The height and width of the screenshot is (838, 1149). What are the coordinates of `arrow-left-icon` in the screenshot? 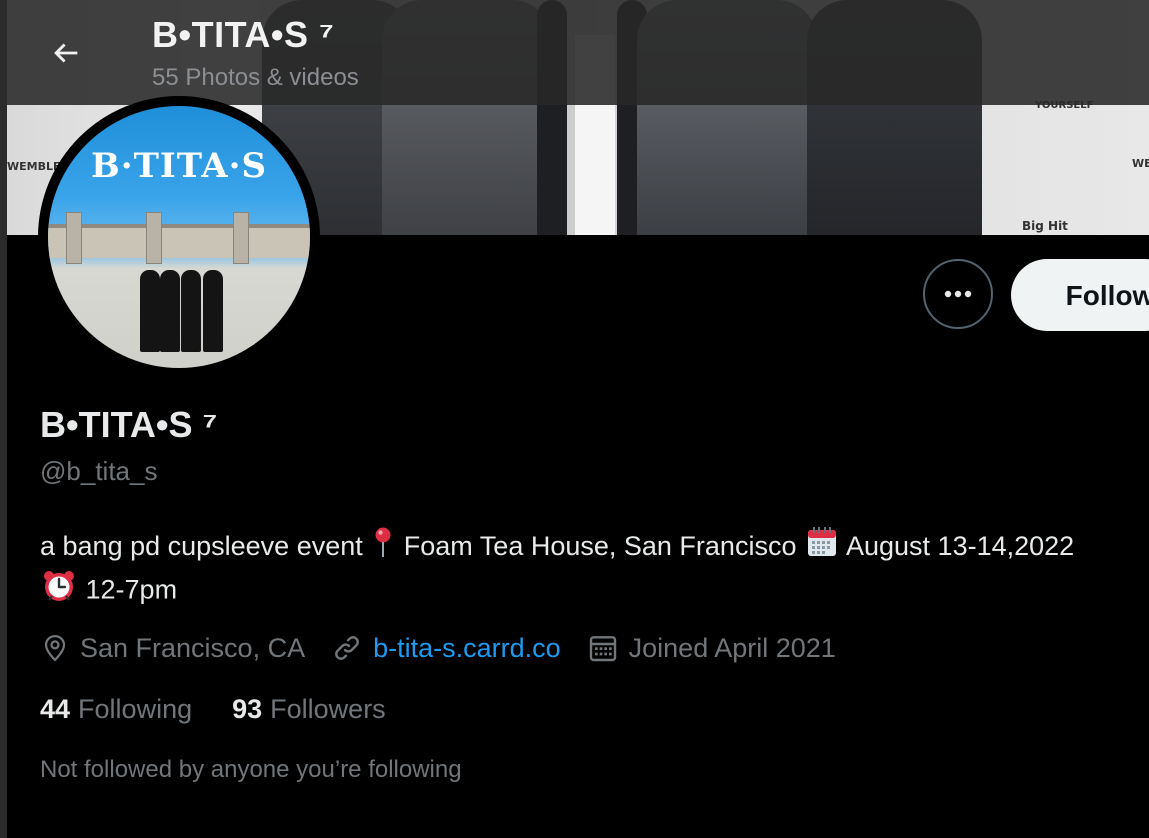 It's located at (66, 53).